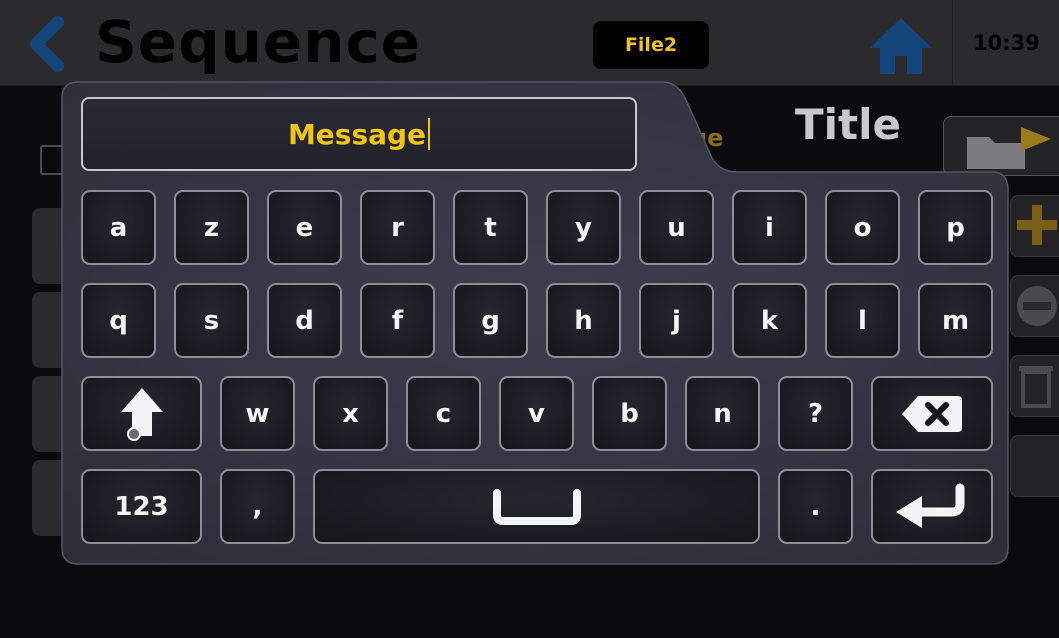 The image size is (1059, 638). I want to click on key-comma: ,, so click(257, 506).